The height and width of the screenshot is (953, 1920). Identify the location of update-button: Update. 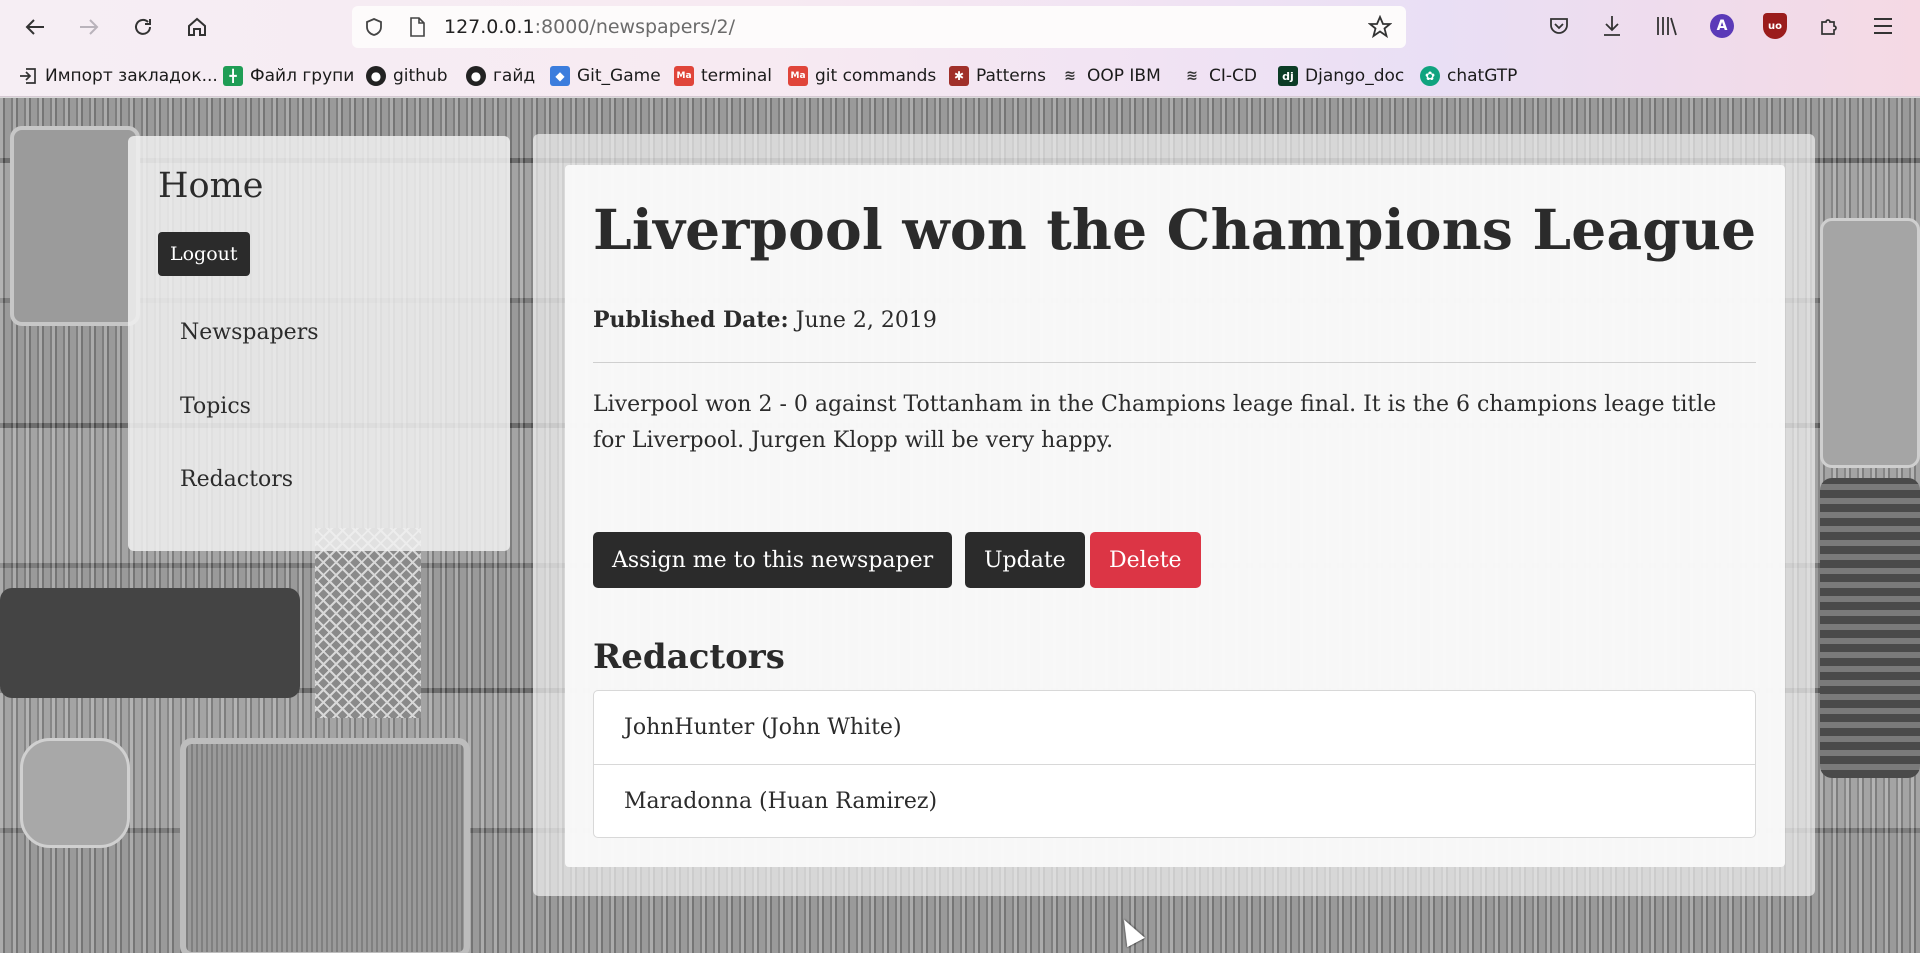
(1025, 560).